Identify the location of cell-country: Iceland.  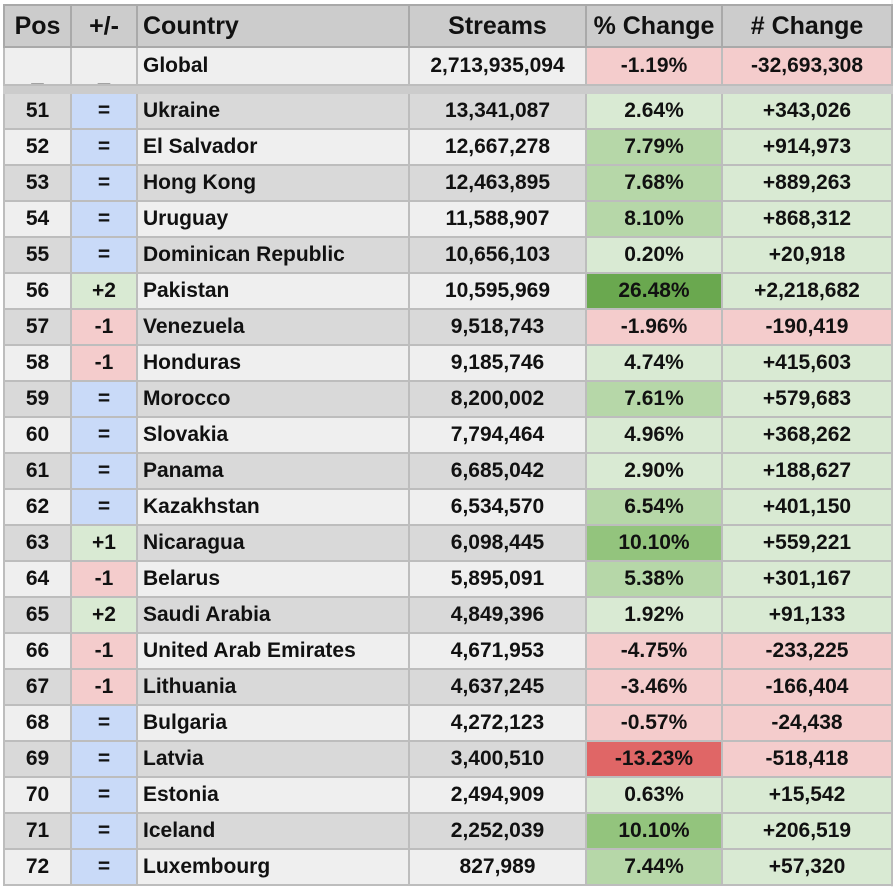
(273, 831).